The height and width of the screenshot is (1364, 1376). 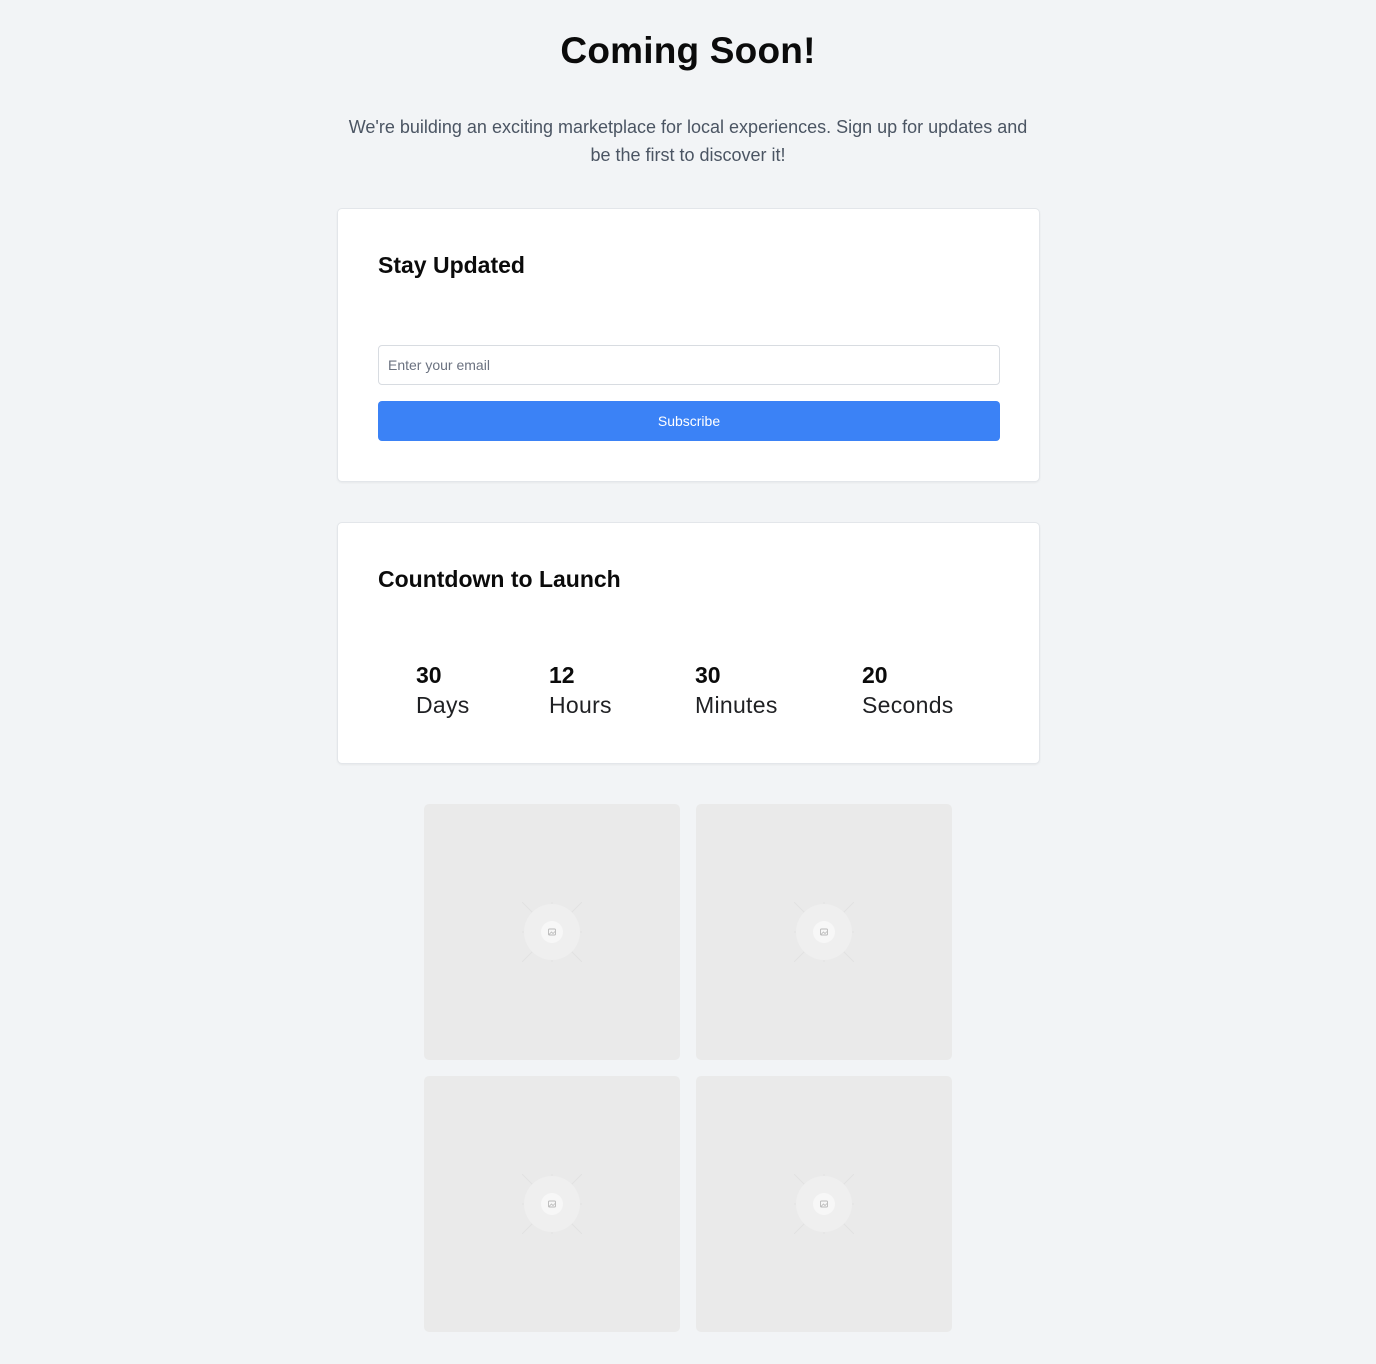 What do you see at coordinates (736, 705) in the screenshot?
I see `countdown-minutes-label: Minutes` at bounding box center [736, 705].